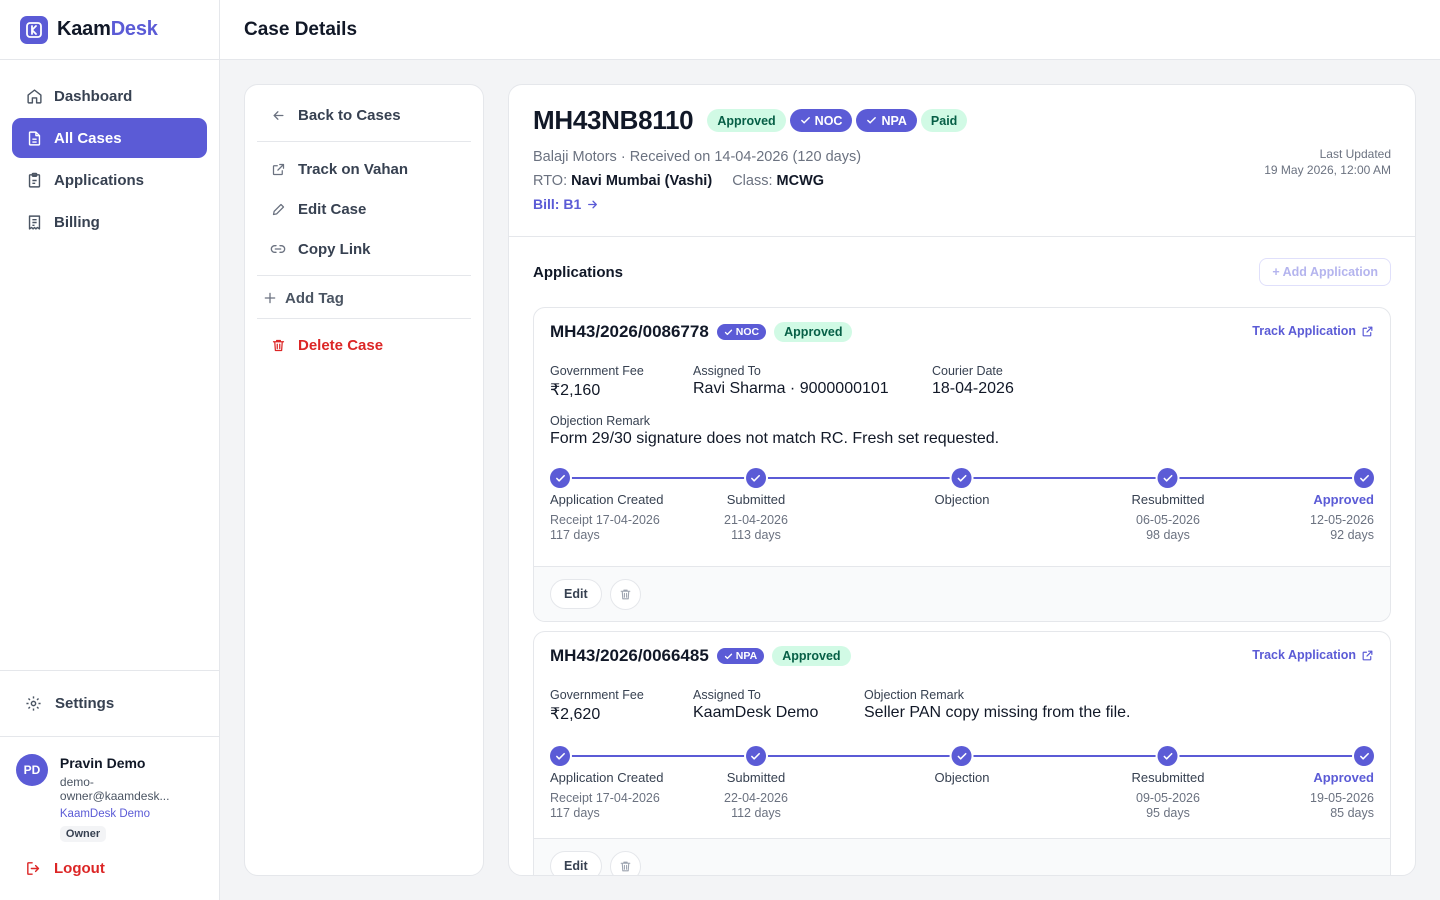  Describe the element at coordinates (756, 712) in the screenshot. I see `field-value: KaamDesk Demo` at that location.